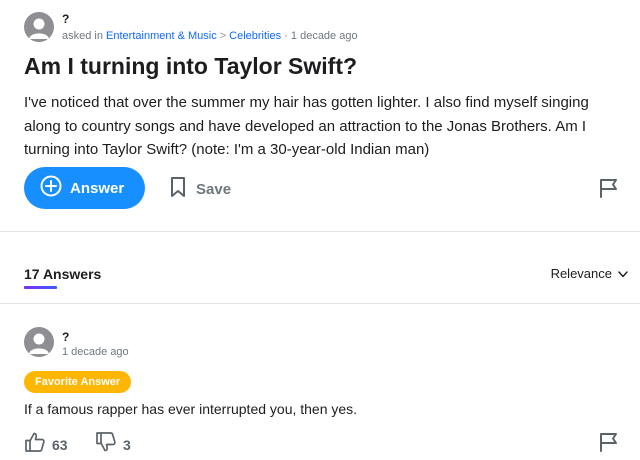  I want to click on answers-count: 17 Answers, so click(63, 274).